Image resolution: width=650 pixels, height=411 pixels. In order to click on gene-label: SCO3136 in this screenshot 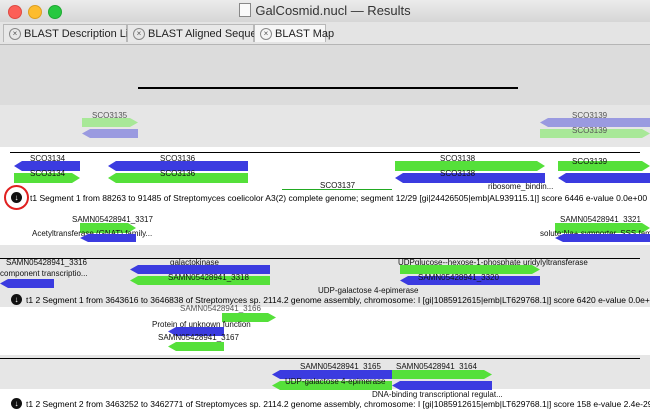, I will do `click(178, 173)`.